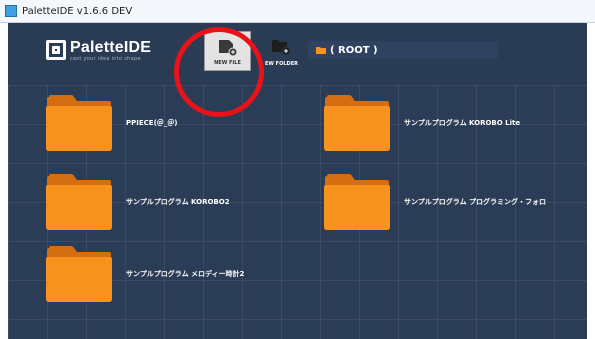 Image resolution: width=595 pixels, height=339 pixels. I want to click on folder-name: サンプルプログラム KOROBO2, so click(178, 202).